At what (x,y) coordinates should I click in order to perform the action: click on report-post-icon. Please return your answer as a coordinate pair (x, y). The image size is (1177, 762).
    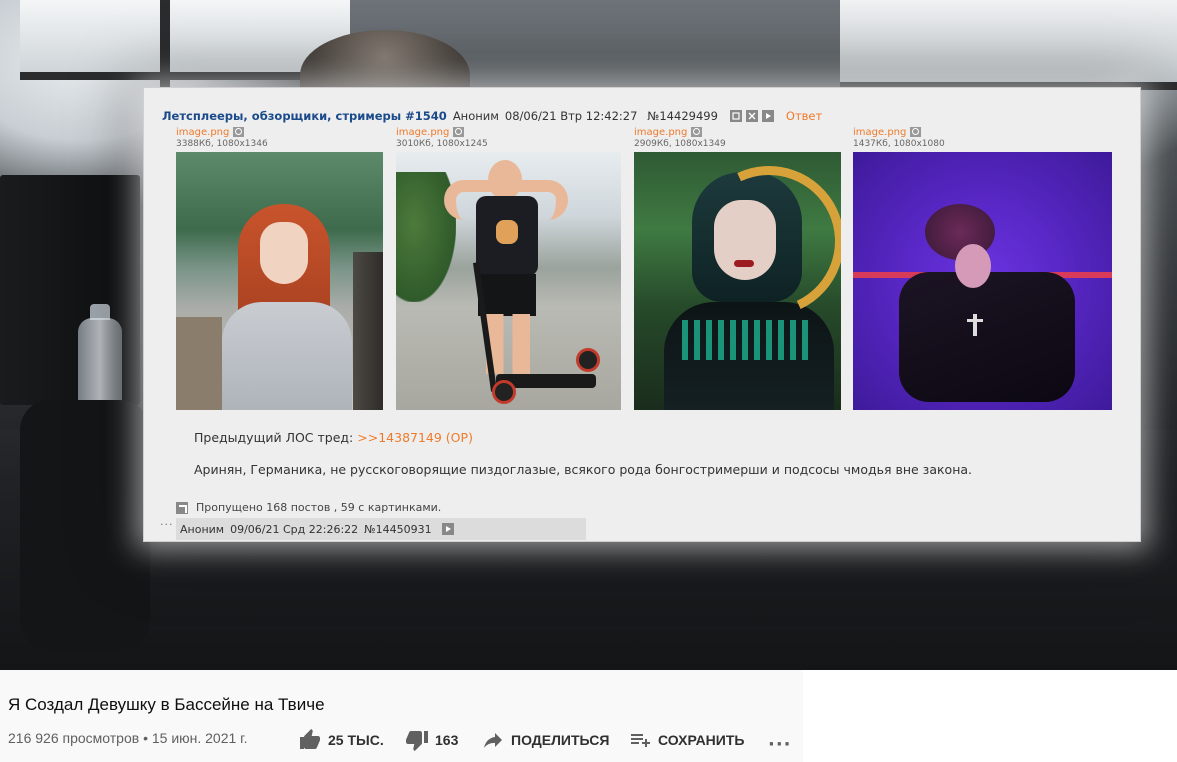
    Looking at the image, I should click on (751, 116).